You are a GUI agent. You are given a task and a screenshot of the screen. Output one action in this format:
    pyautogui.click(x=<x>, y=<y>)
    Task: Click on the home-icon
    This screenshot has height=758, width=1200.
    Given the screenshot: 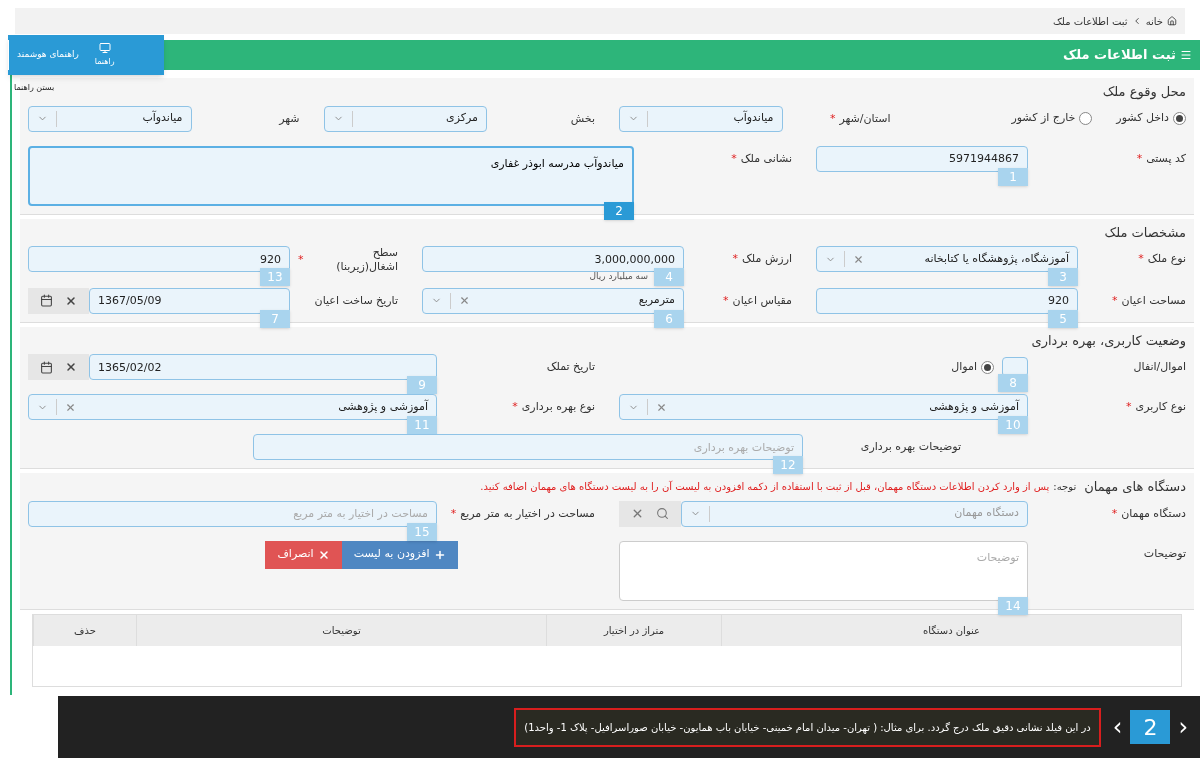 What is the action you would take?
    pyautogui.click(x=1172, y=21)
    